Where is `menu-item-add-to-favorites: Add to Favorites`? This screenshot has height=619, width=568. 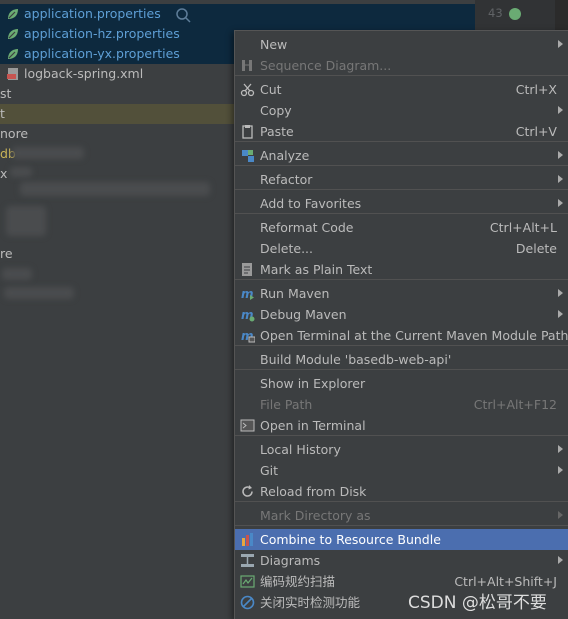 menu-item-add-to-favorites: Add to Favorites is located at coordinates (401, 203).